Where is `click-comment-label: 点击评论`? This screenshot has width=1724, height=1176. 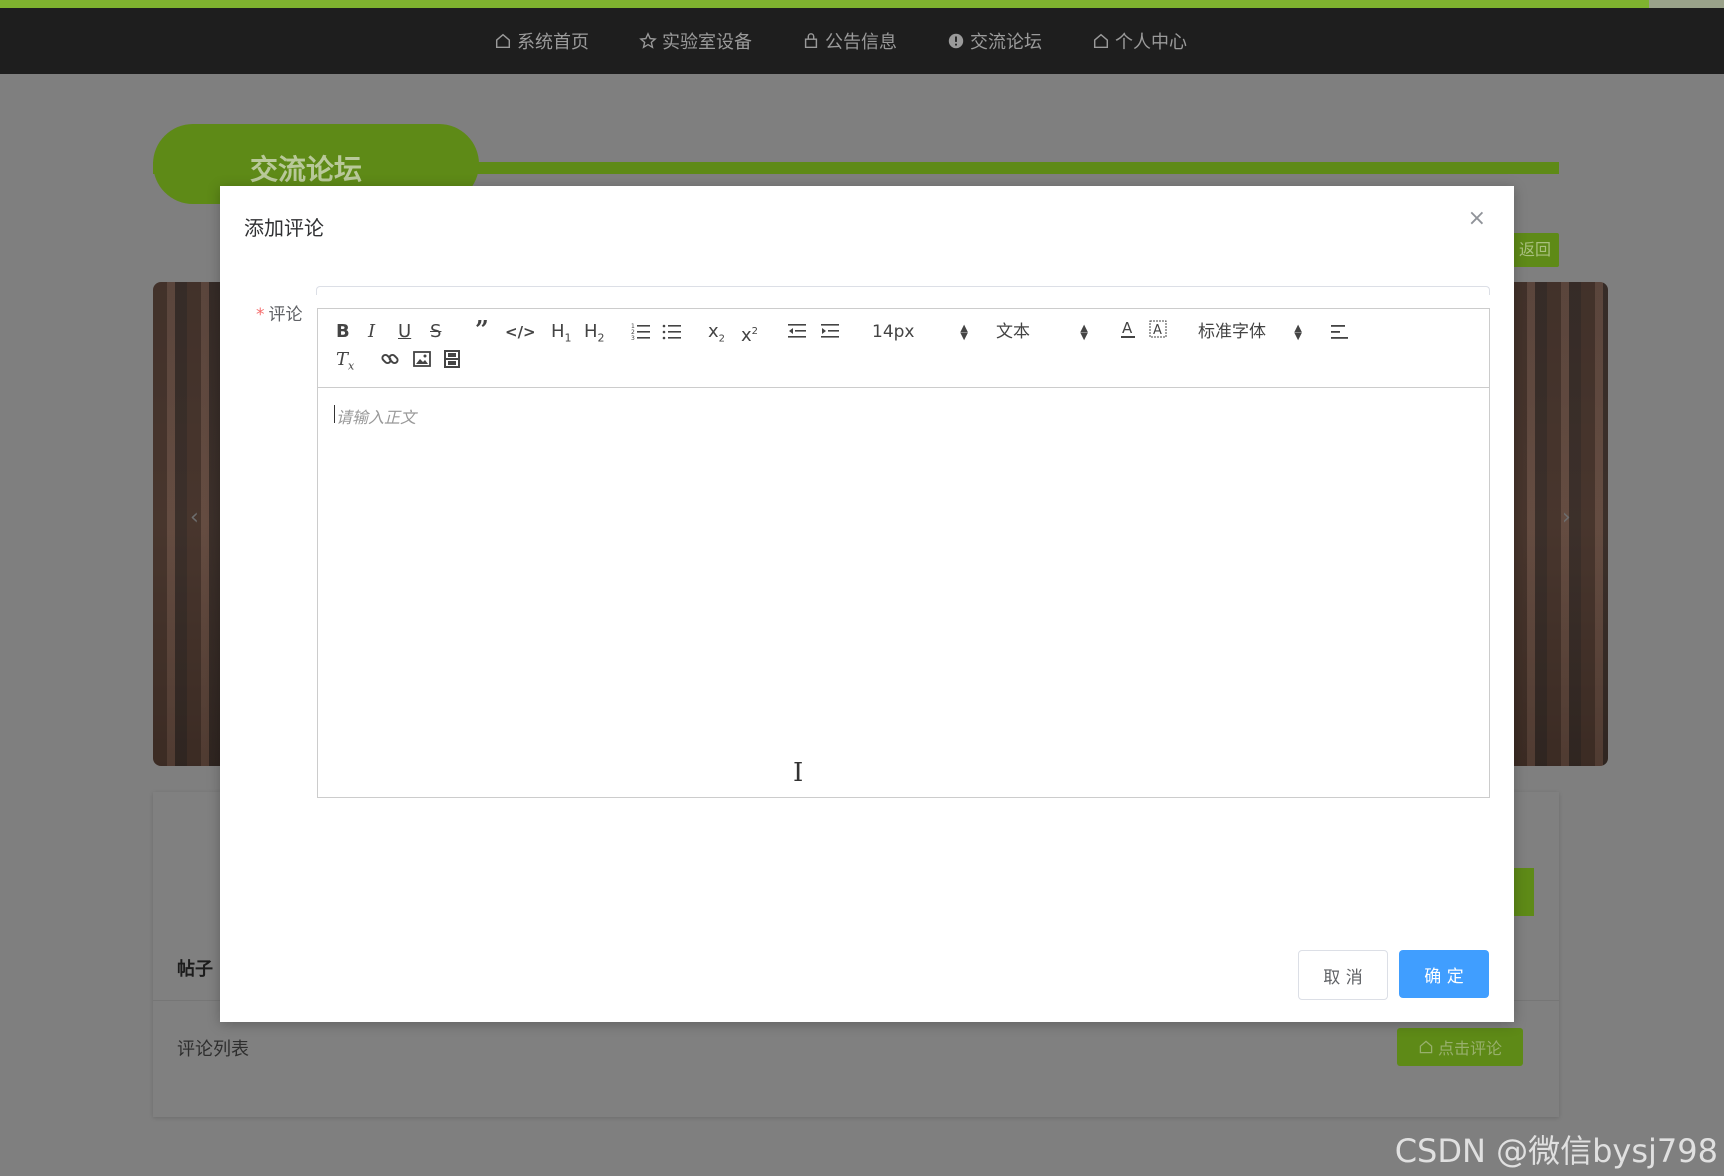 click-comment-label: 点击评论 is located at coordinates (1469, 1048).